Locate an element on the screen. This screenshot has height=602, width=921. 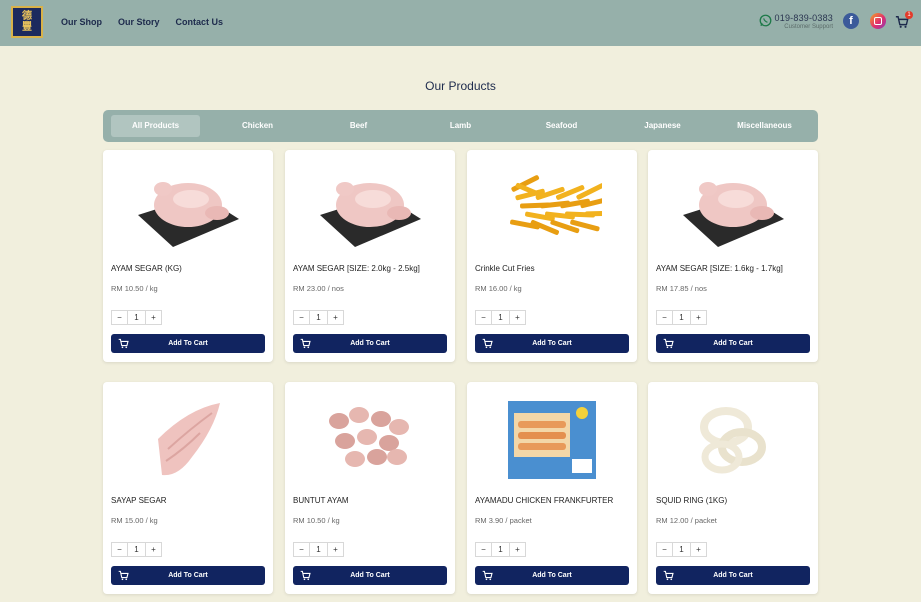
tab-lamb: Lamb is located at coordinates (460, 126).